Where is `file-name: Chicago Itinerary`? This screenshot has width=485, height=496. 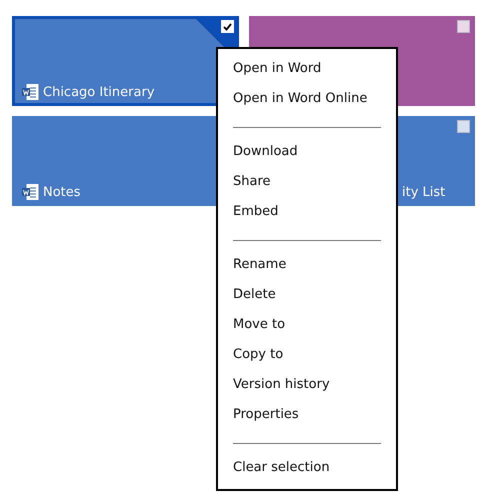 file-name: Chicago Itinerary is located at coordinates (99, 92).